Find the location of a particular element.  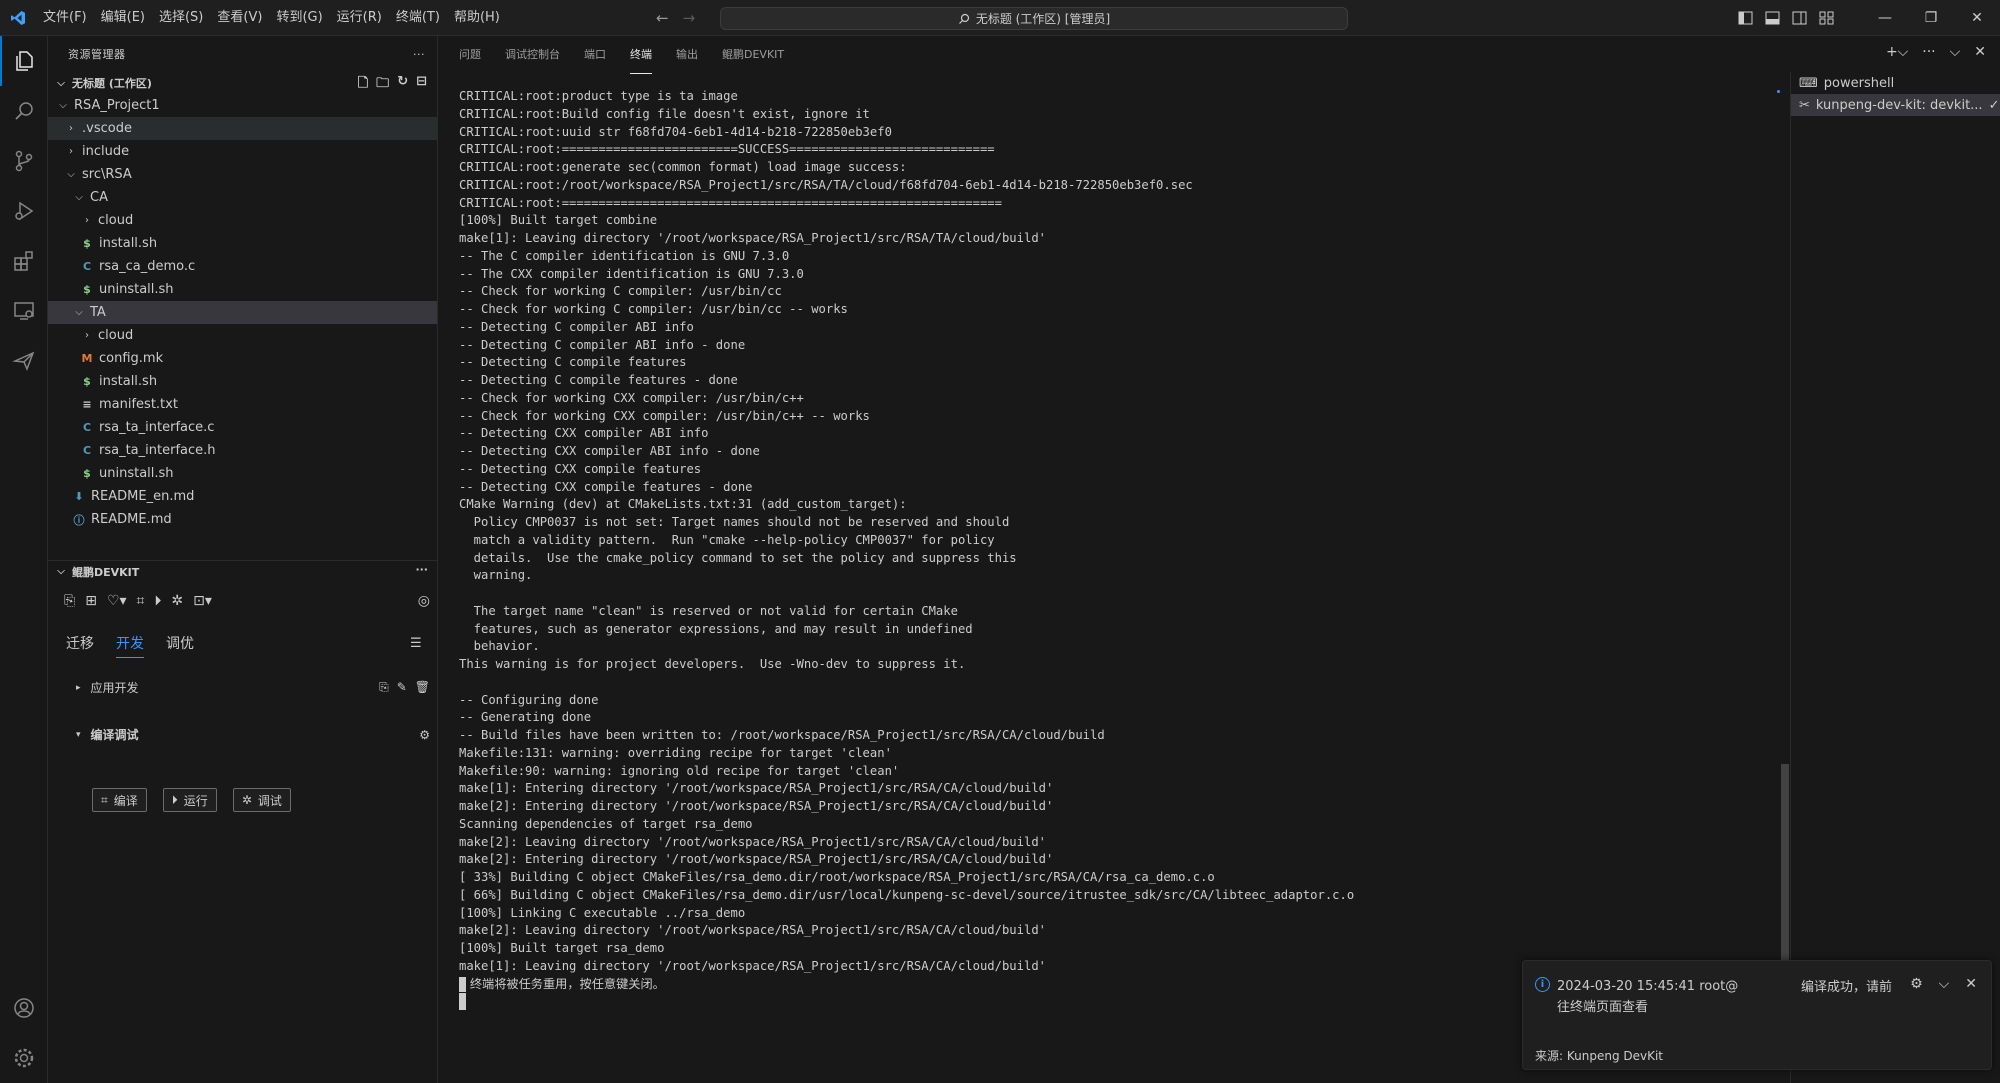

list-view-icon: ☰ is located at coordinates (416, 643).